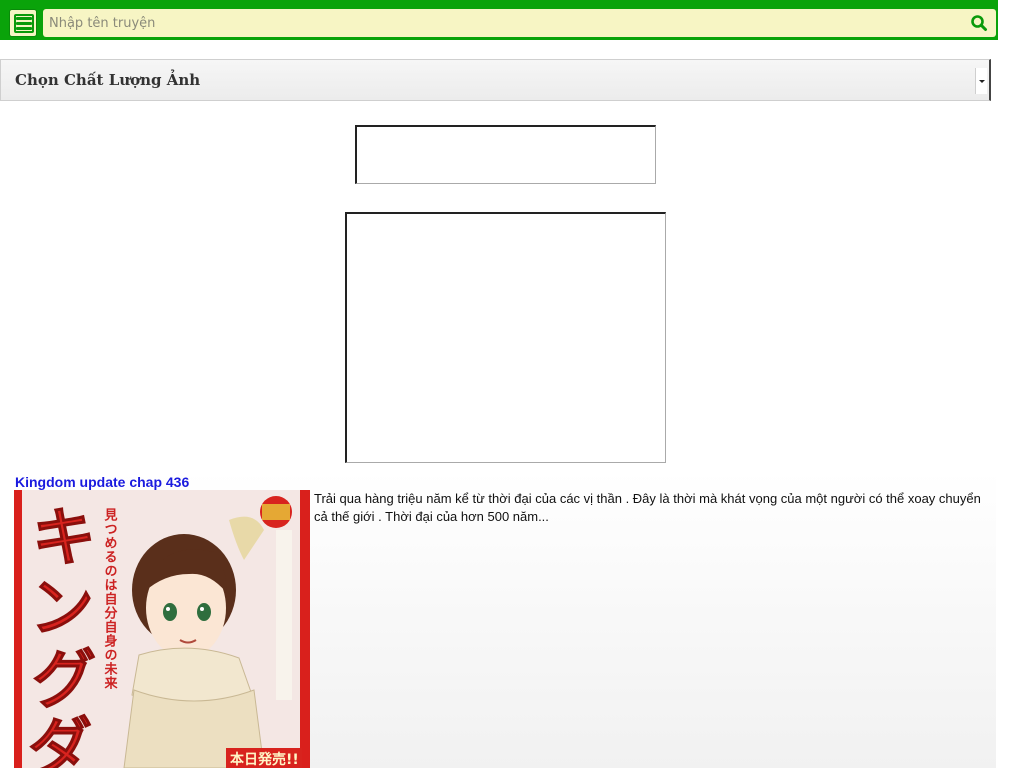 This screenshot has height=768, width=1024. Describe the element at coordinates (102, 482) in the screenshot. I see `story-title-link: Kingdom update chap 436` at that location.